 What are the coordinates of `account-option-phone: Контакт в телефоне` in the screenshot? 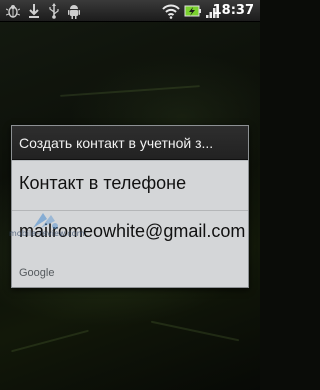 It's located at (130, 186).